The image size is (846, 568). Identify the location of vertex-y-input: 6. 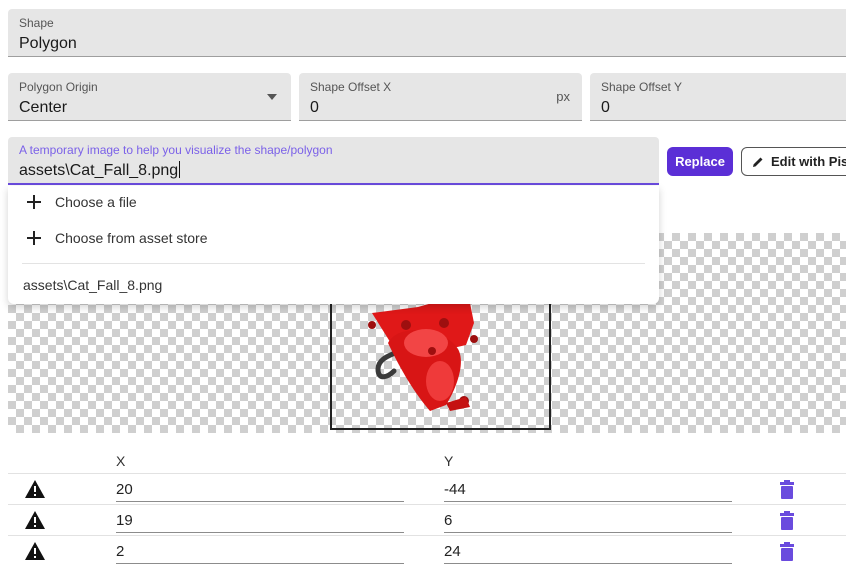
(588, 522).